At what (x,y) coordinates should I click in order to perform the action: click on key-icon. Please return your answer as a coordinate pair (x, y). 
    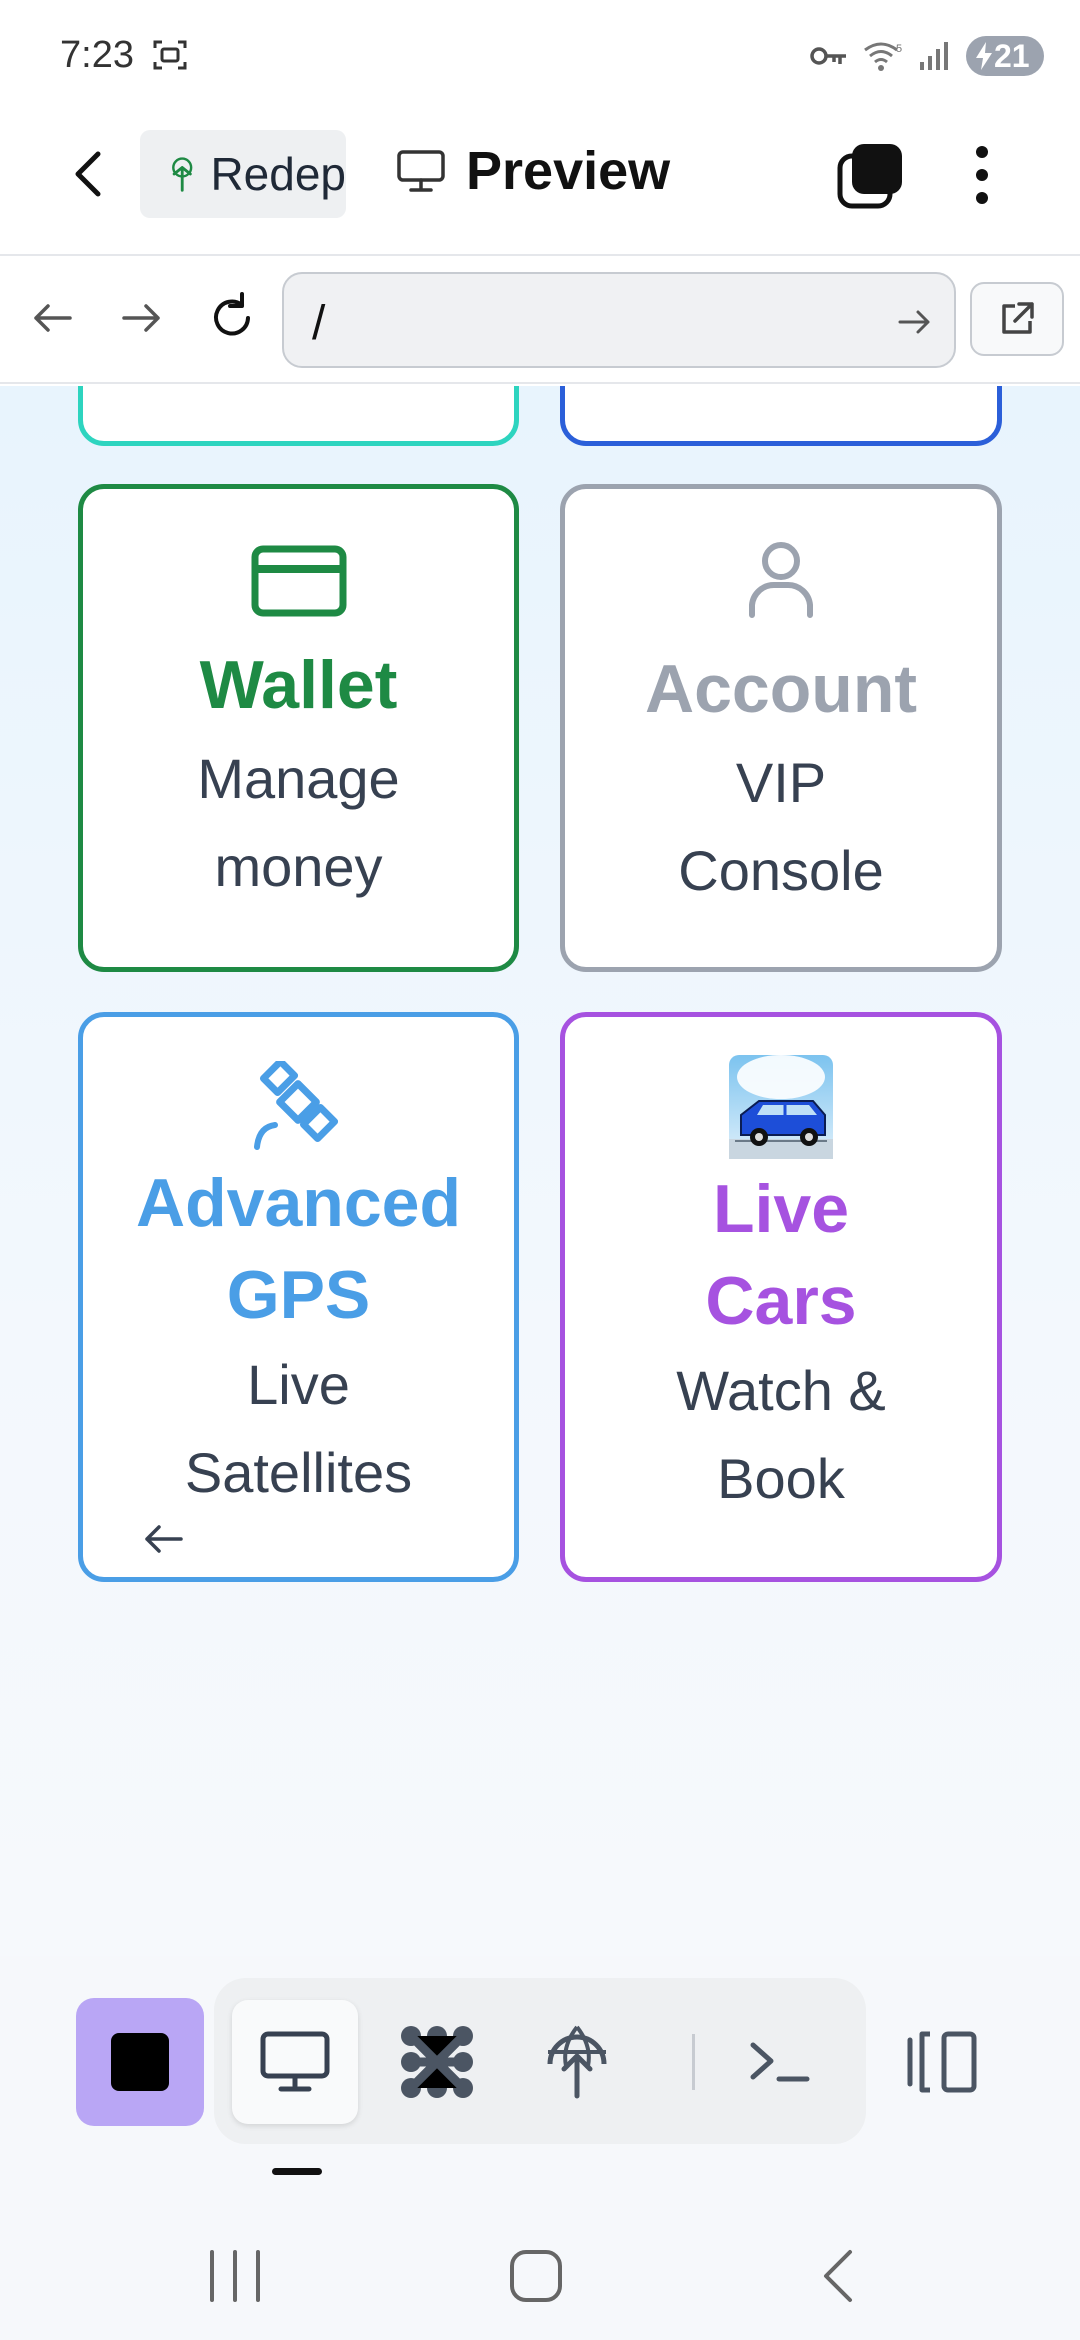
    Looking at the image, I should click on (828, 56).